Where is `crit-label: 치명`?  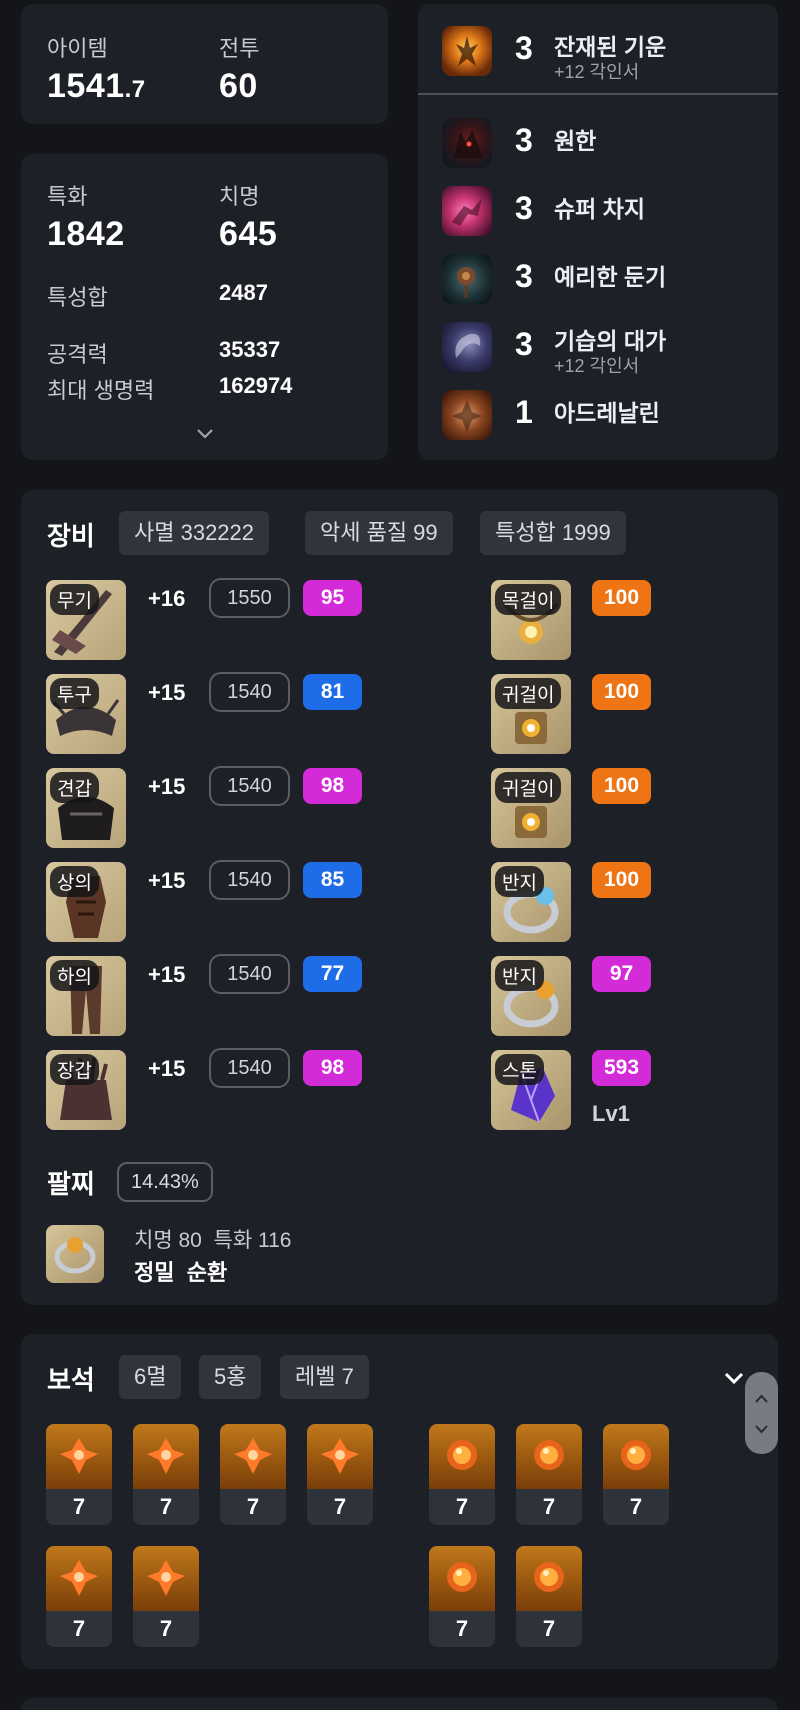
crit-label: 치명 is located at coordinates (239, 196).